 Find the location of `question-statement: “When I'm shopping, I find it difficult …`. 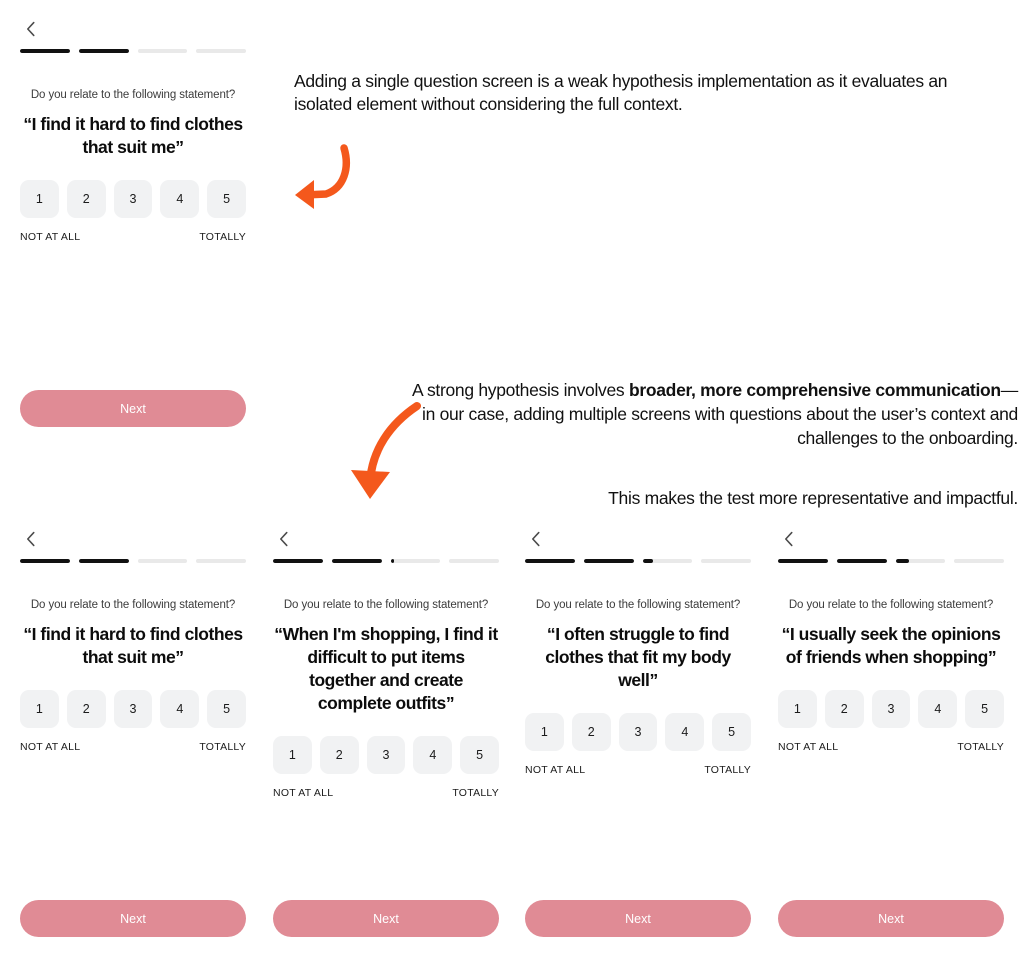

question-statement: “When I'm shopping, I find it difficult … is located at coordinates (386, 668).